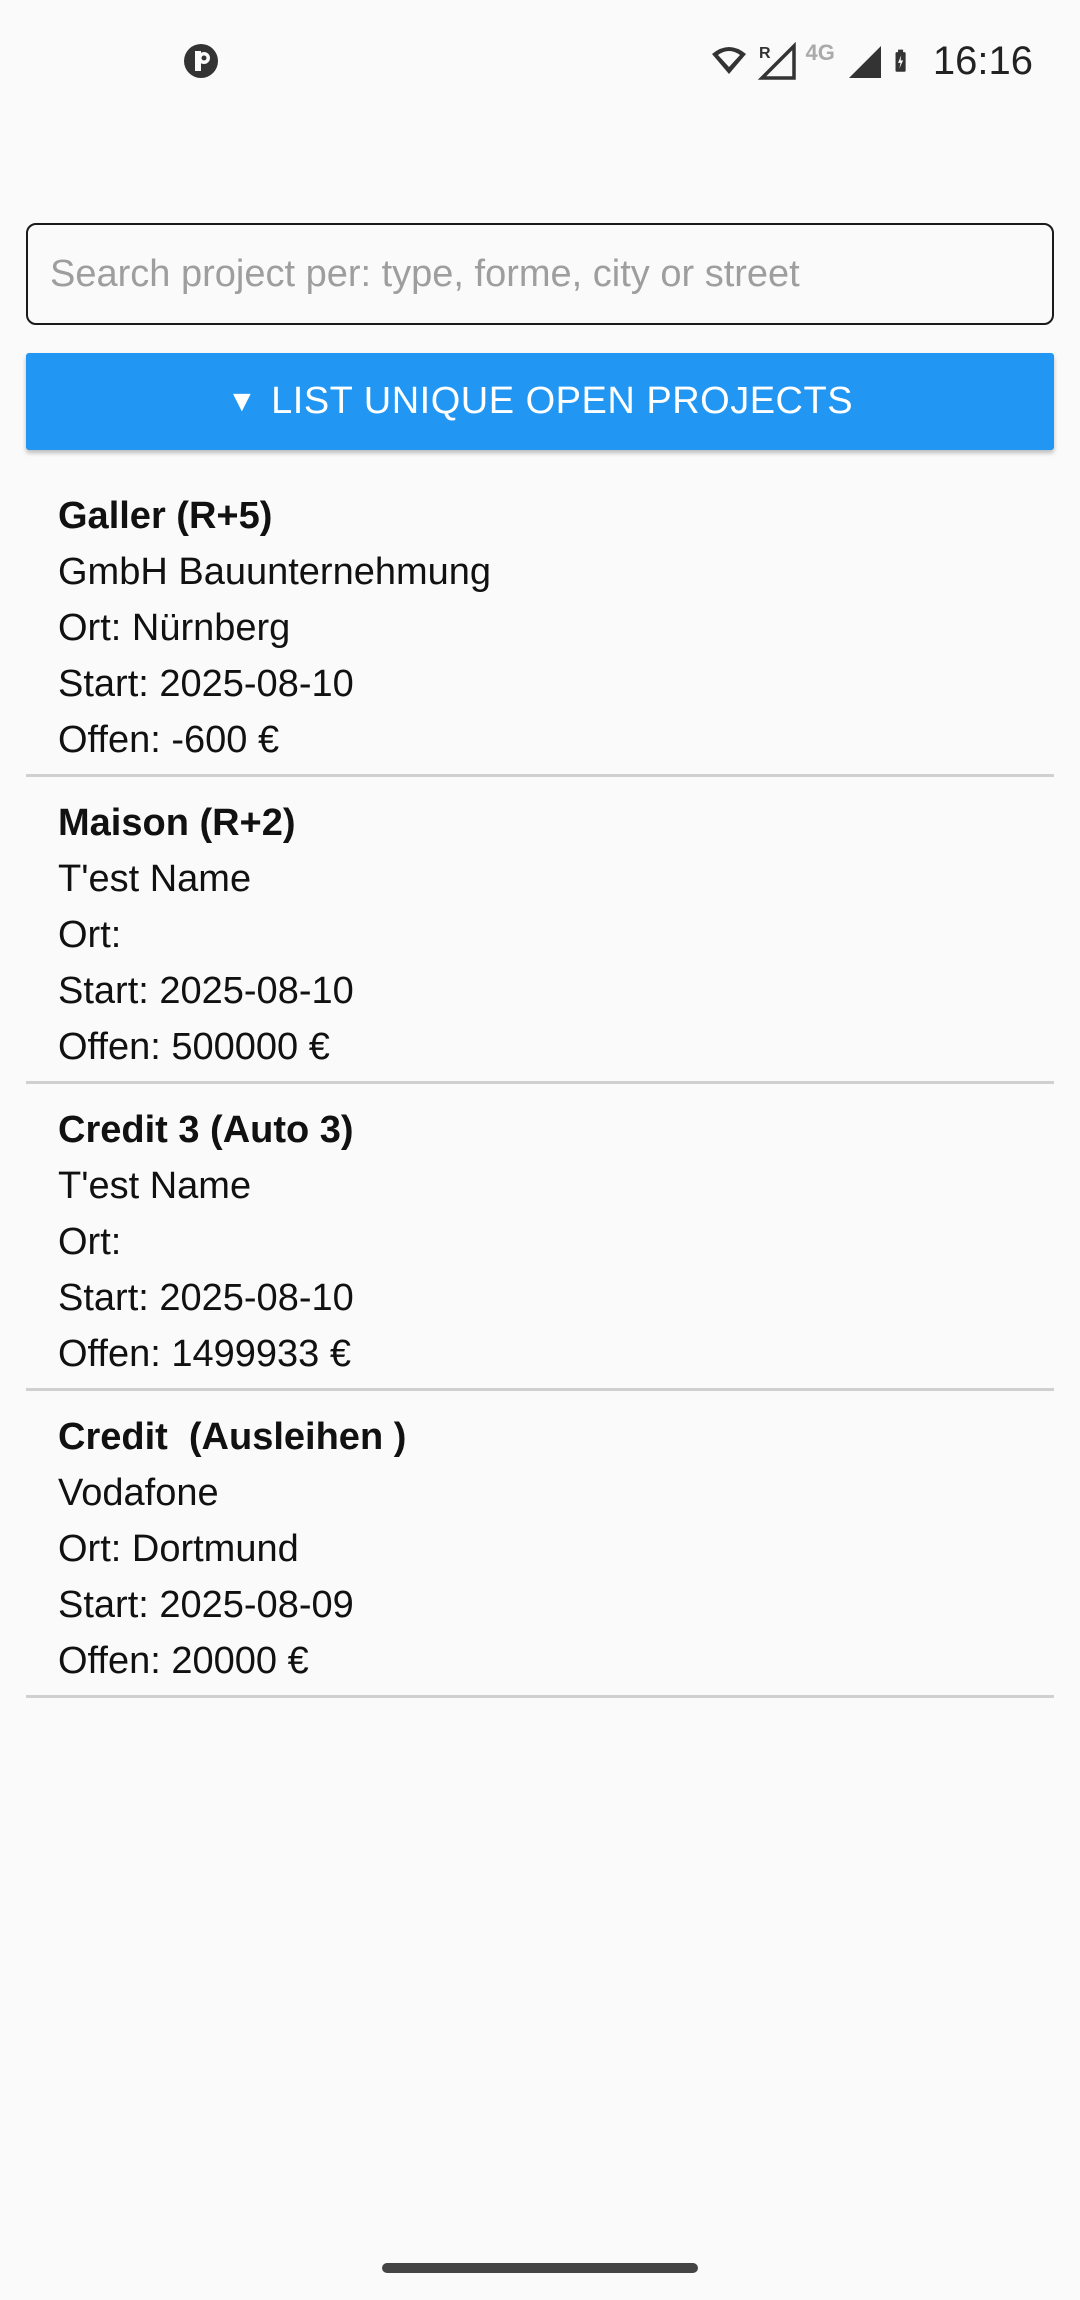  I want to click on wifi-icon, so click(728, 60).